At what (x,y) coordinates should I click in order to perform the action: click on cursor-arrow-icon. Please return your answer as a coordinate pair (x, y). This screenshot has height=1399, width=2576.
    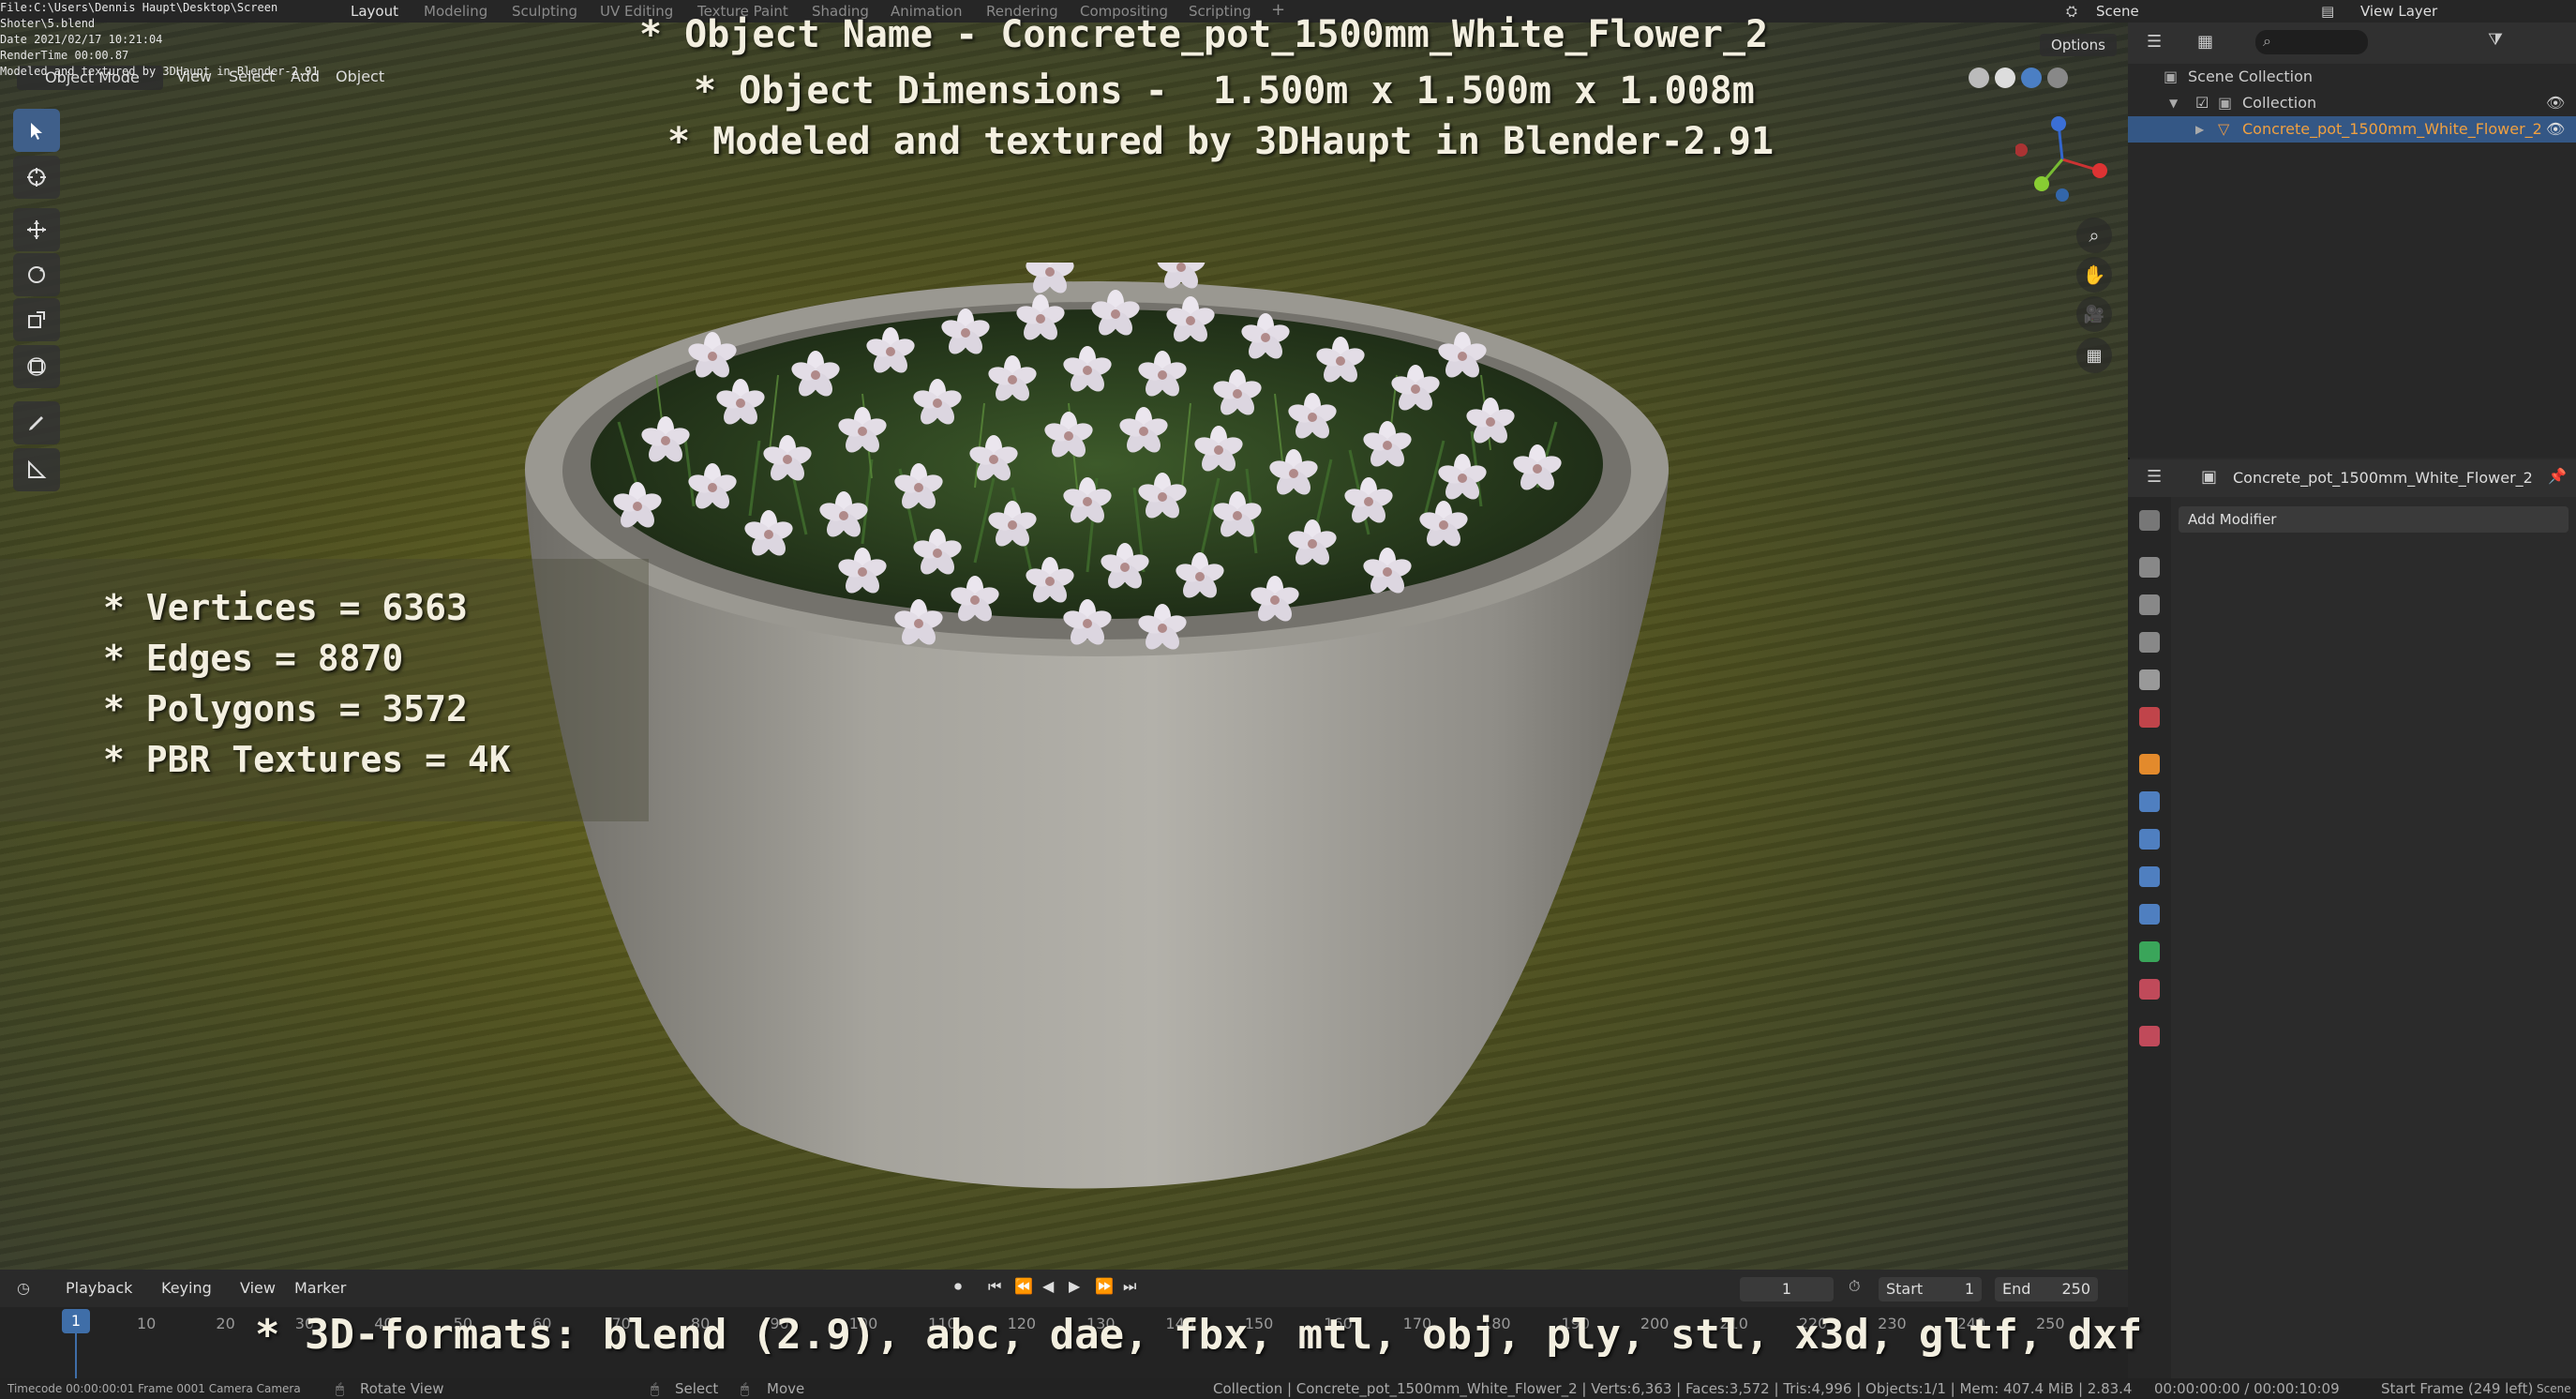
    Looking at the image, I should click on (37, 131).